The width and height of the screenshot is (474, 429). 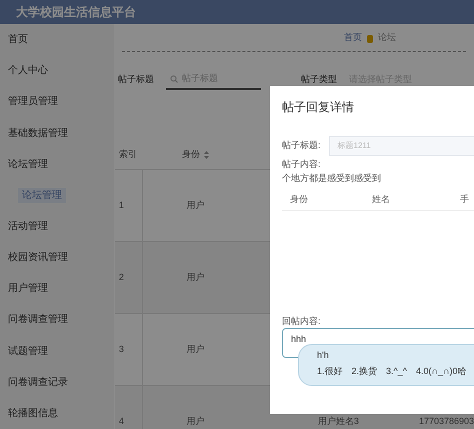 What do you see at coordinates (57, 164) in the screenshot?
I see `sidebar-item: 论坛管理` at bounding box center [57, 164].